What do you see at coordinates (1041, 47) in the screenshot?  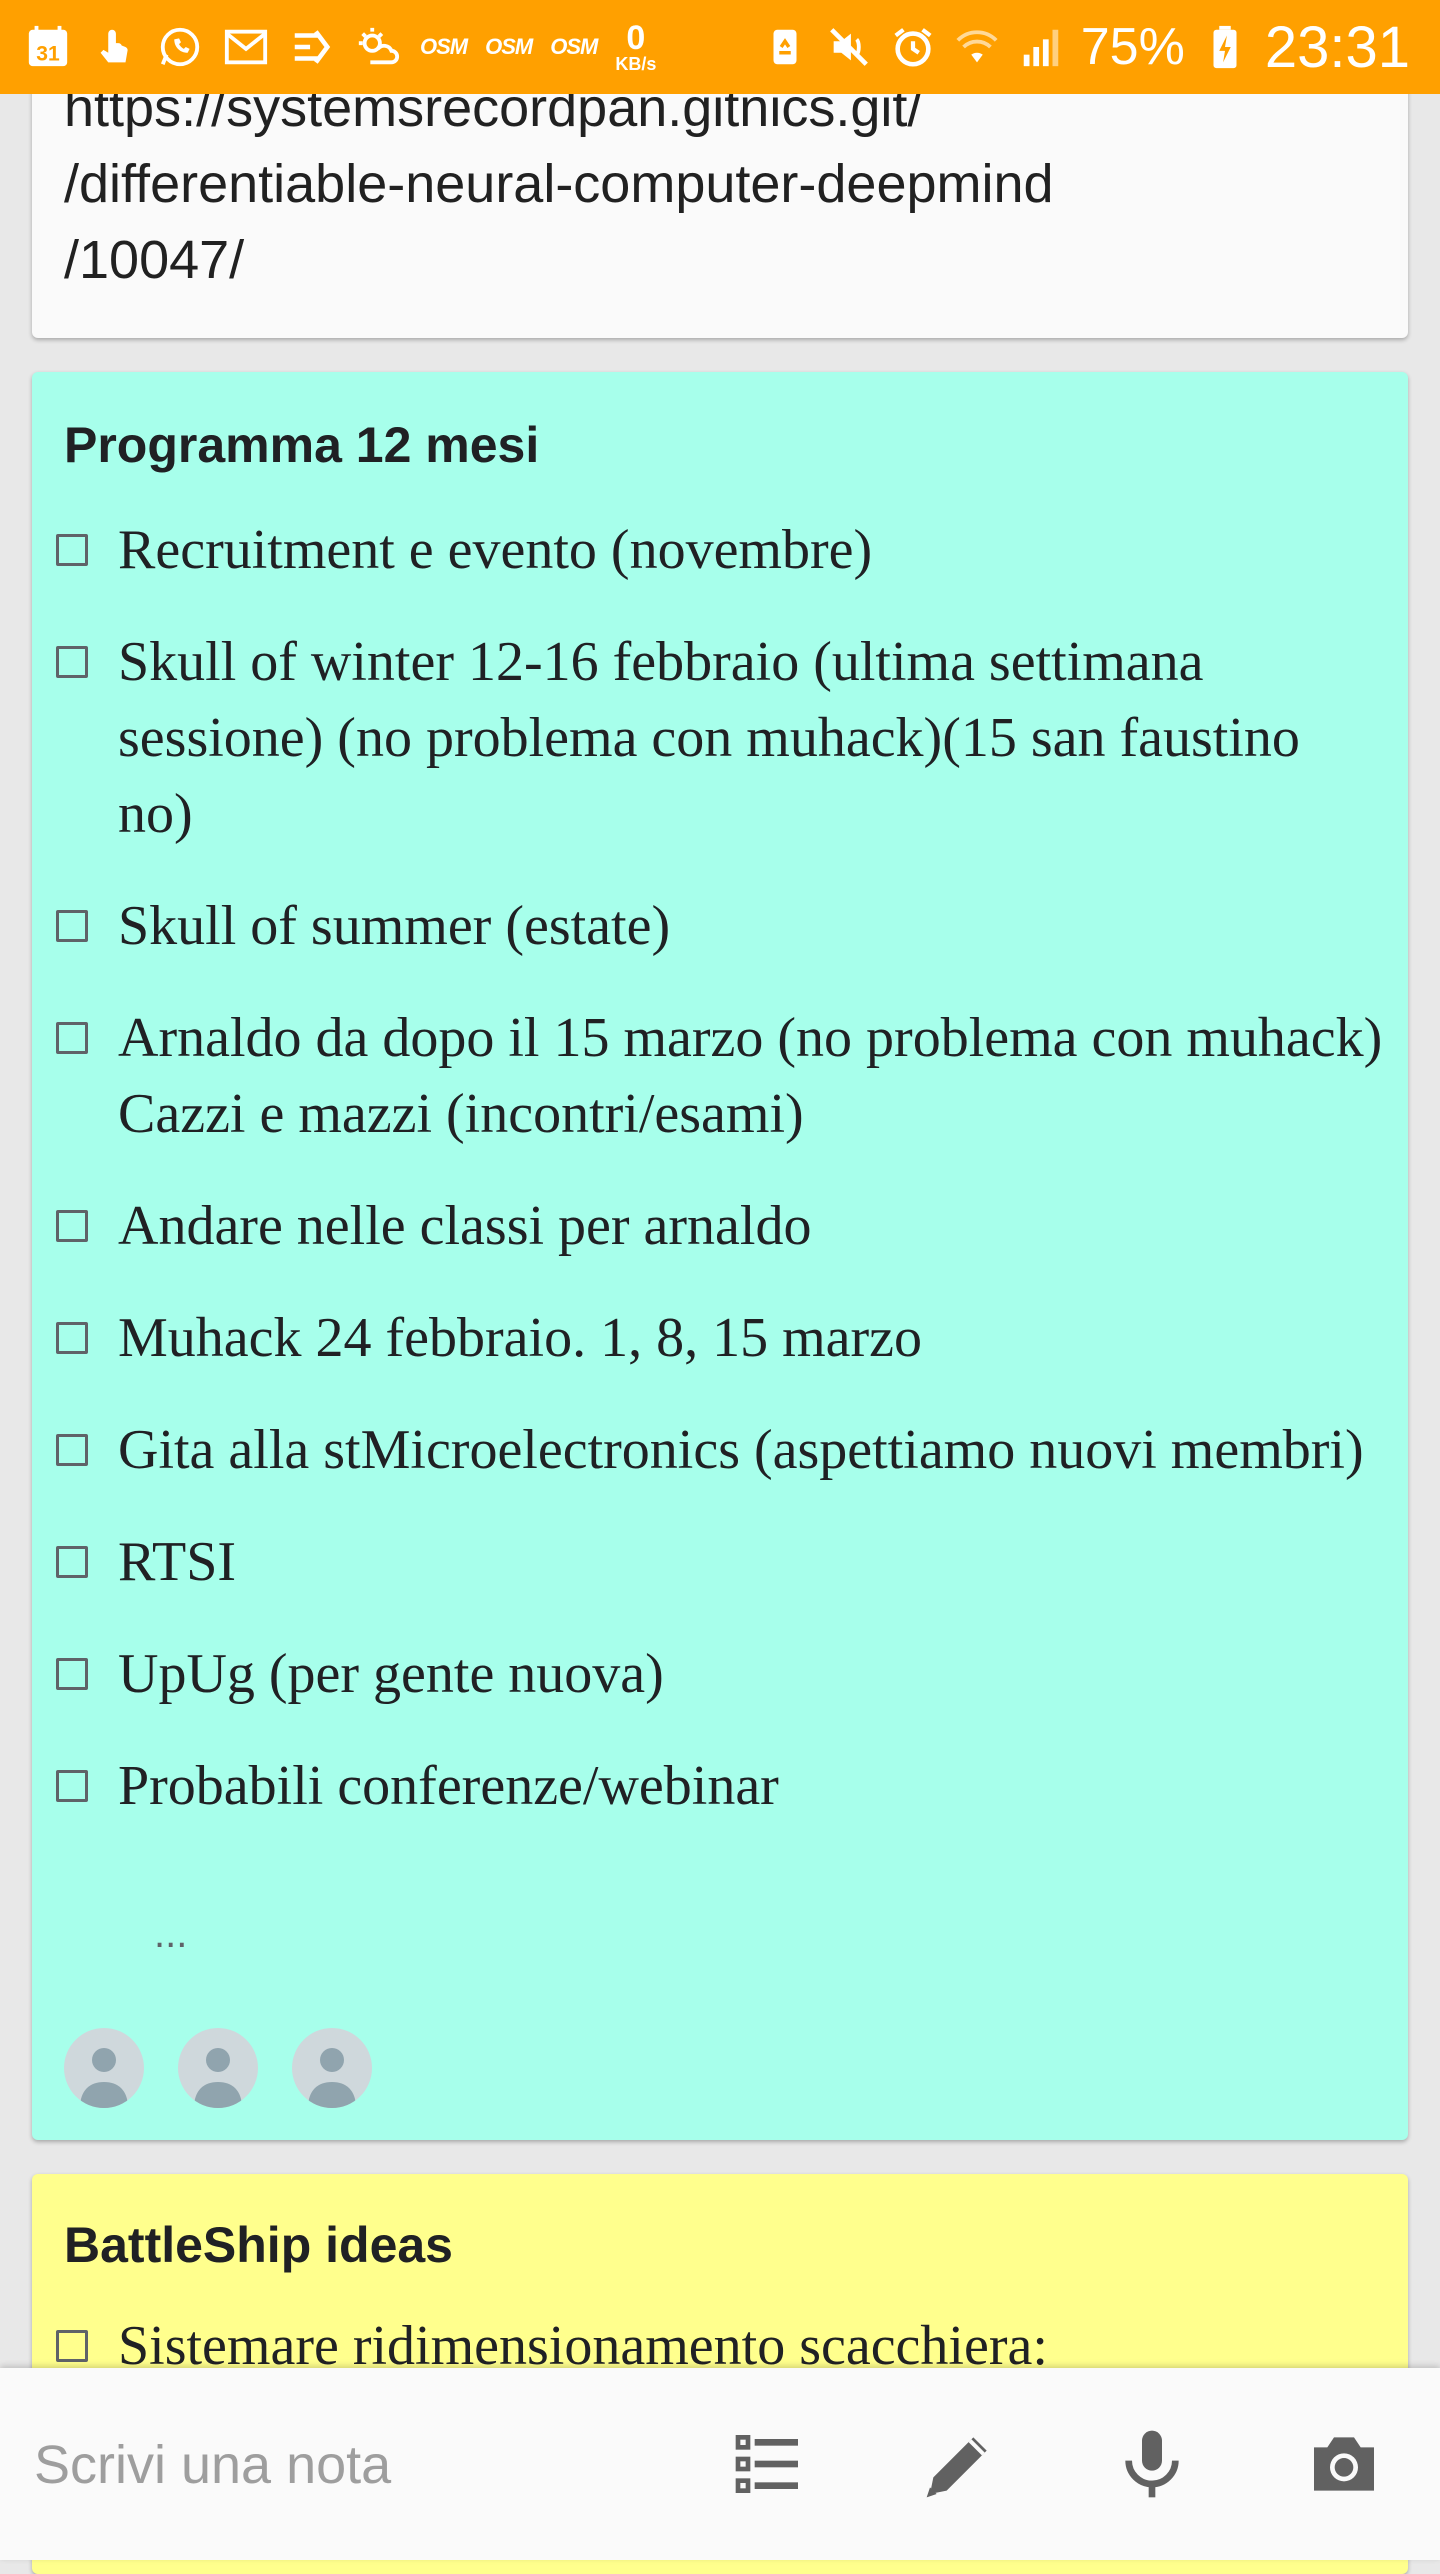 I see `signal-icon` at bounding box center [1041, 47].